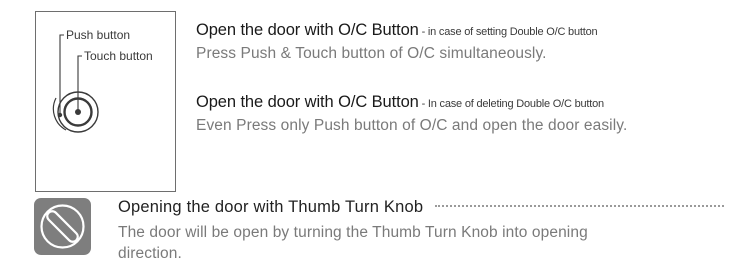 The image size is (750, 280). I want to click on touch-button-callout-line, so click(79, 83).